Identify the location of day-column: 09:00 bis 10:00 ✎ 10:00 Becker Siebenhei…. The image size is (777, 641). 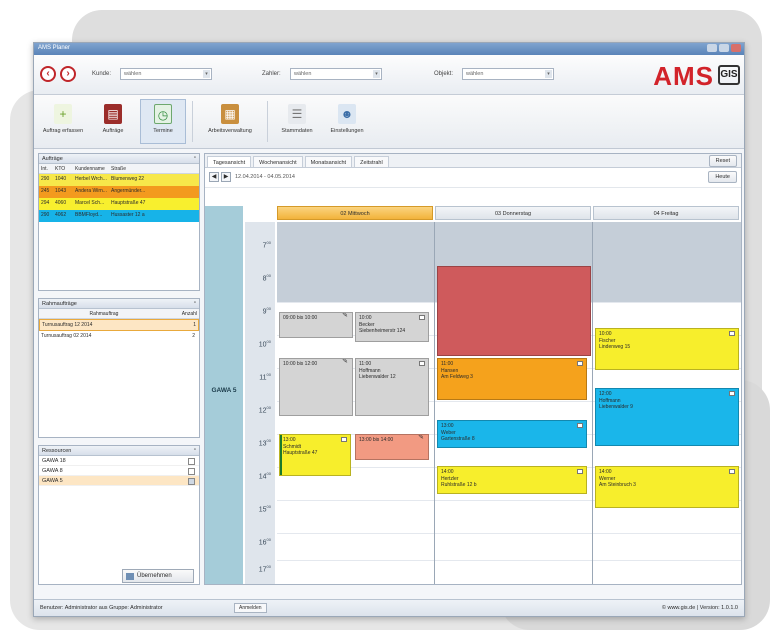
(356, 403).